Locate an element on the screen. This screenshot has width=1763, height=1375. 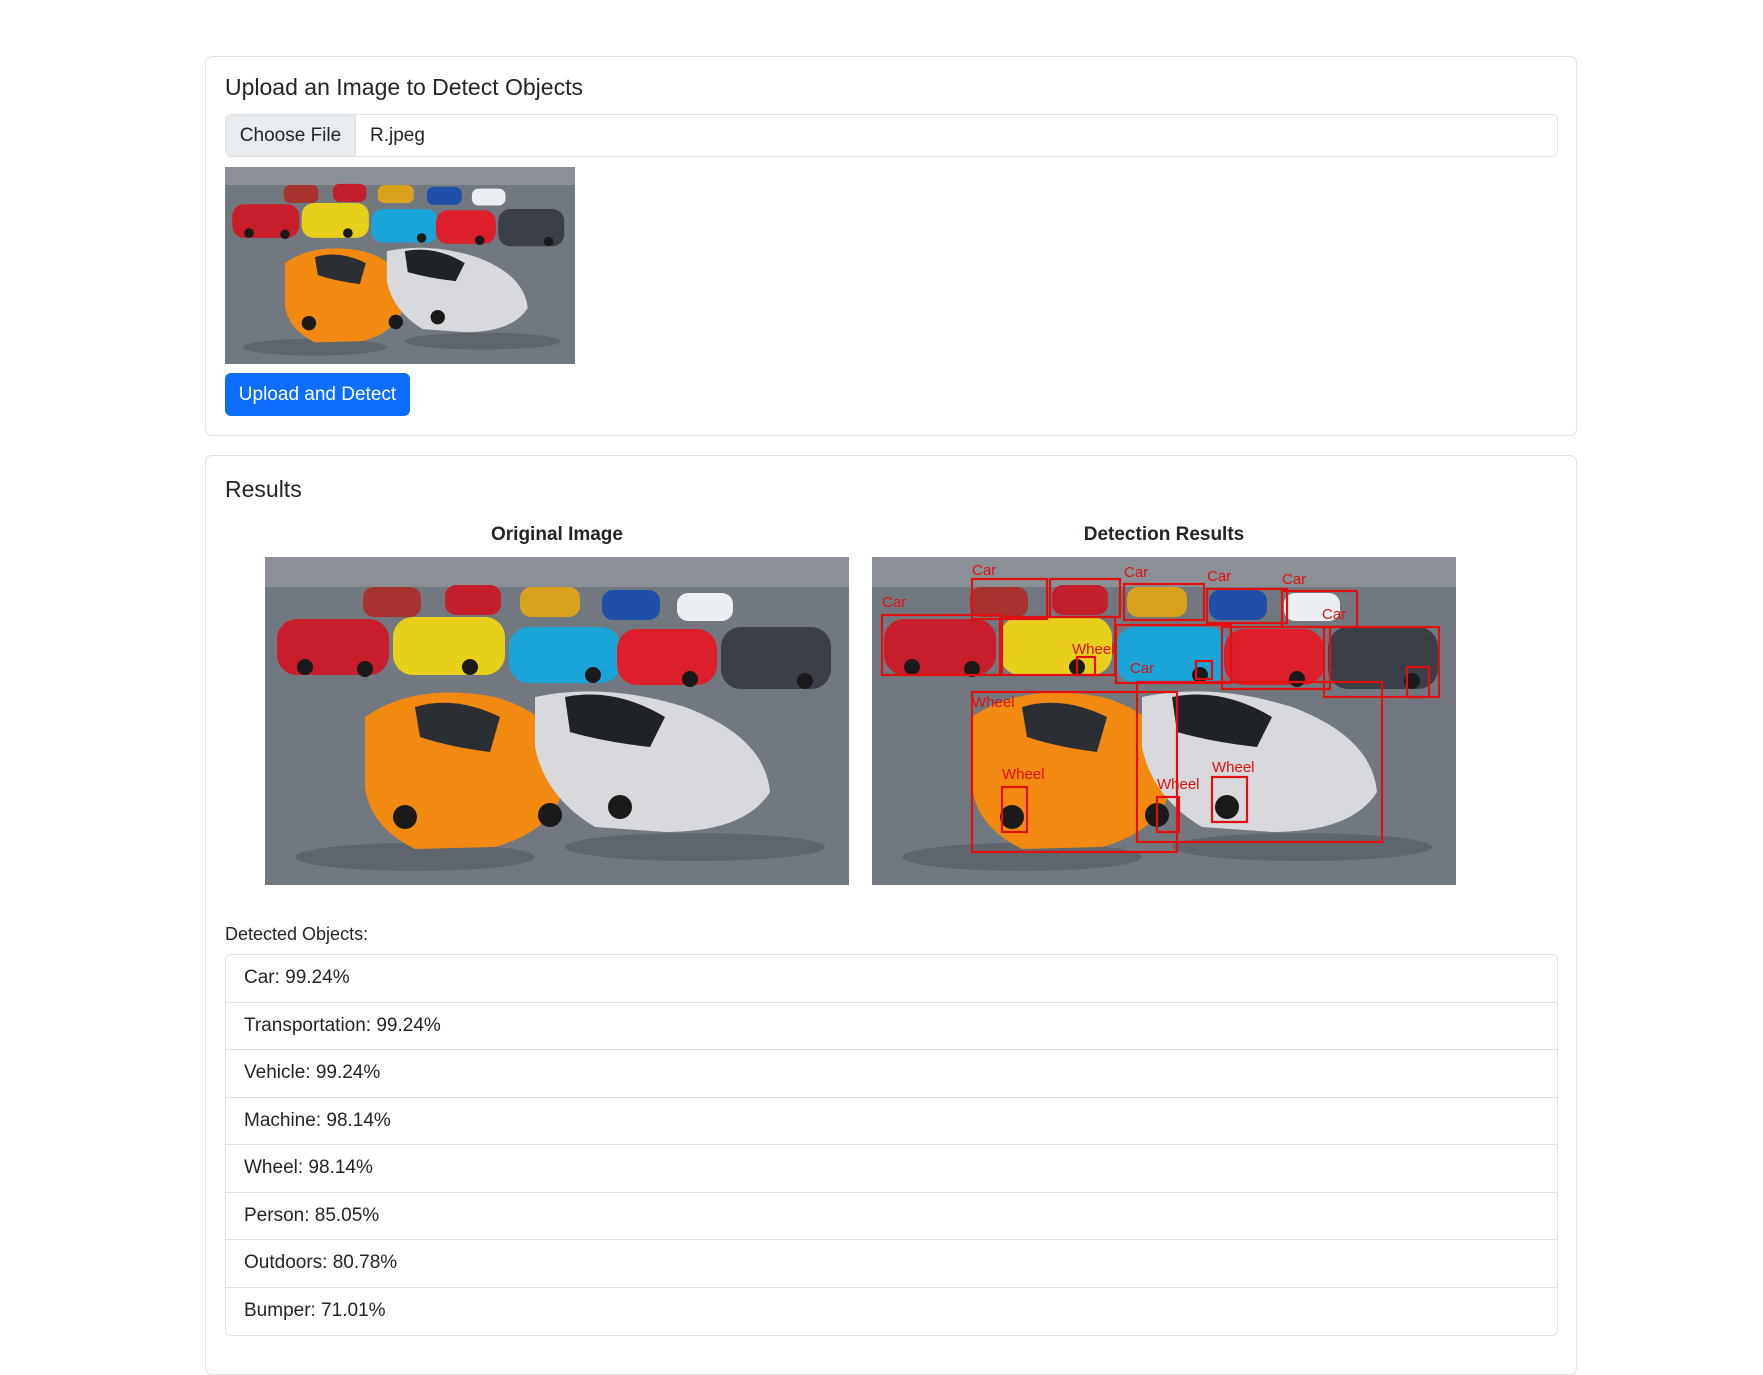
upload-and-detect-button: Upload and Detect is located at coordinates (317, 394).